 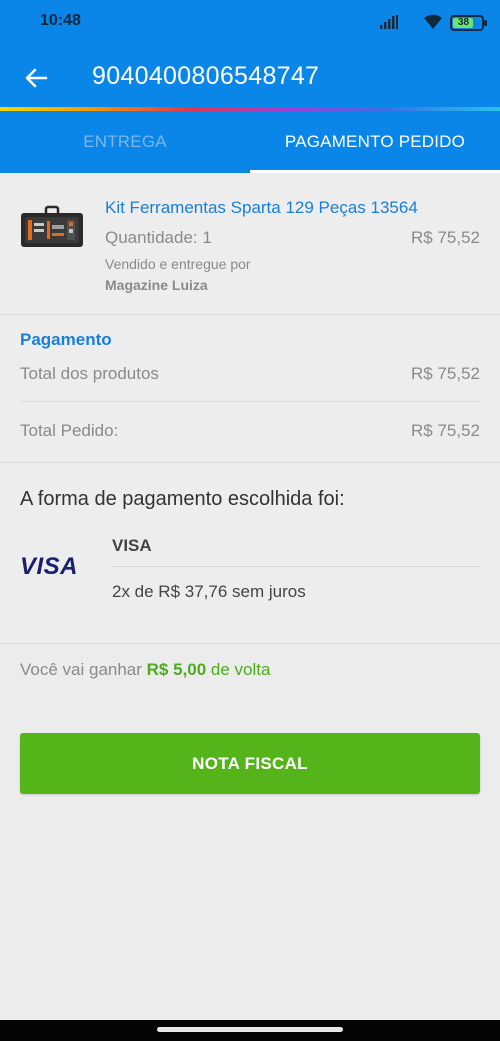 What do you see at coordinates (36, 78) in the screenshot?
I see `back-arrow-icon` at bounding box center [36, 78].